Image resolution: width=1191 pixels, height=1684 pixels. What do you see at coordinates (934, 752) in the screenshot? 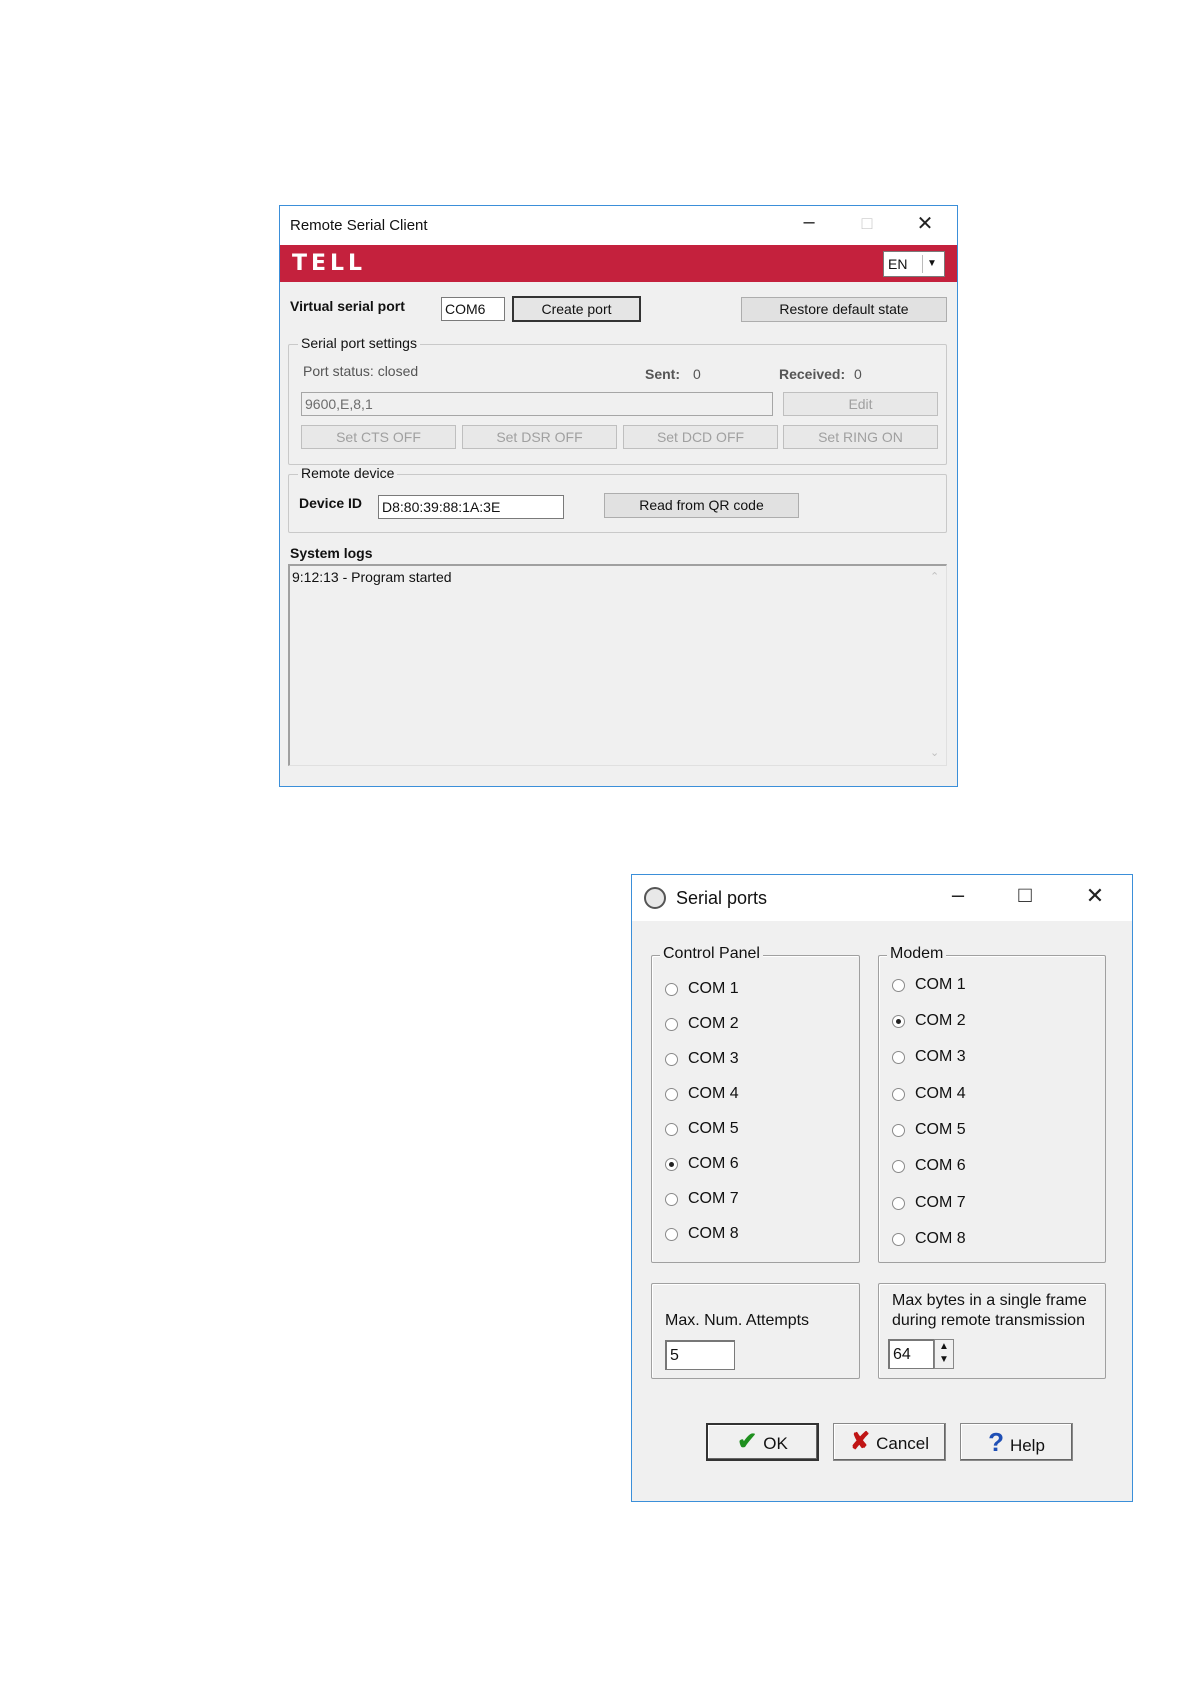
I see `scroll-down-icon: ⌄` at bounding box center [934, 752].